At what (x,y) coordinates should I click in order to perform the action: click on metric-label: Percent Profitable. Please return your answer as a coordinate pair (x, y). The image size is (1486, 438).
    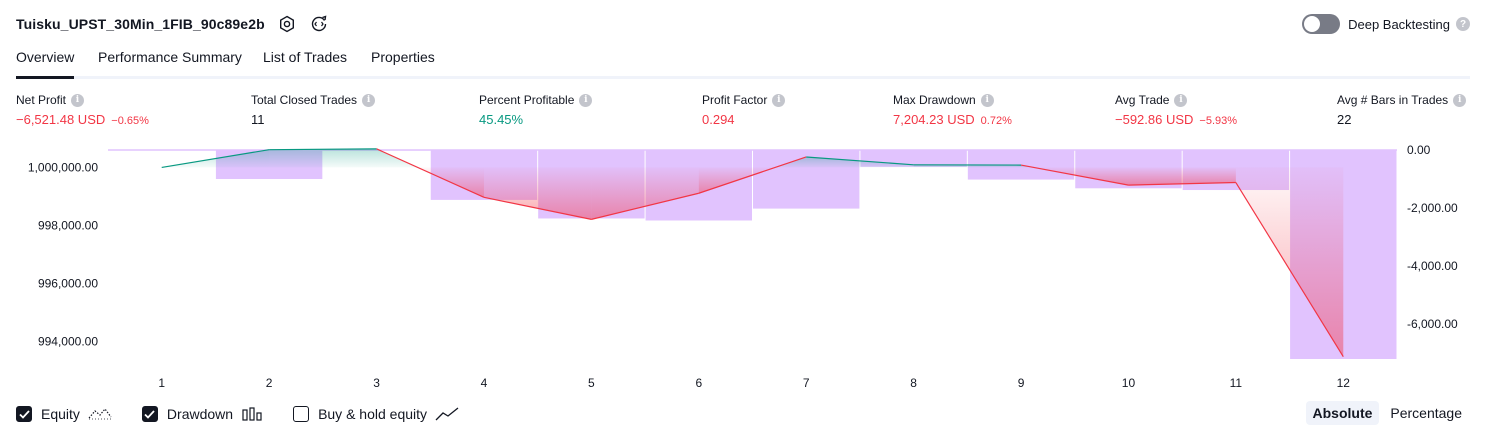
    Looking at the image, I should click on (527, 100).